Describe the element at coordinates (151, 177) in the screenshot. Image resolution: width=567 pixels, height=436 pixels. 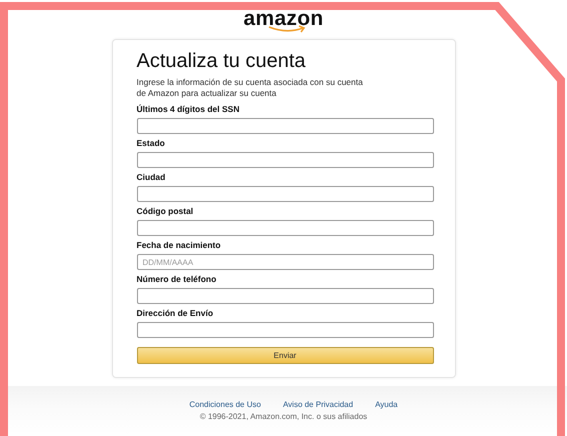
I see `field-label: Ciudad` at that location.